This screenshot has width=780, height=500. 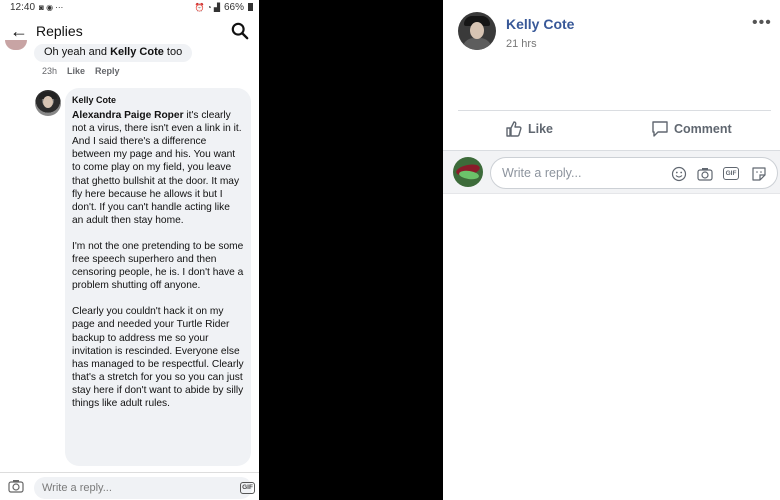 What do you see at coordinates (759, 174) in the screenshot?
I see `sticker-icon` at bounding box center [759, 174].